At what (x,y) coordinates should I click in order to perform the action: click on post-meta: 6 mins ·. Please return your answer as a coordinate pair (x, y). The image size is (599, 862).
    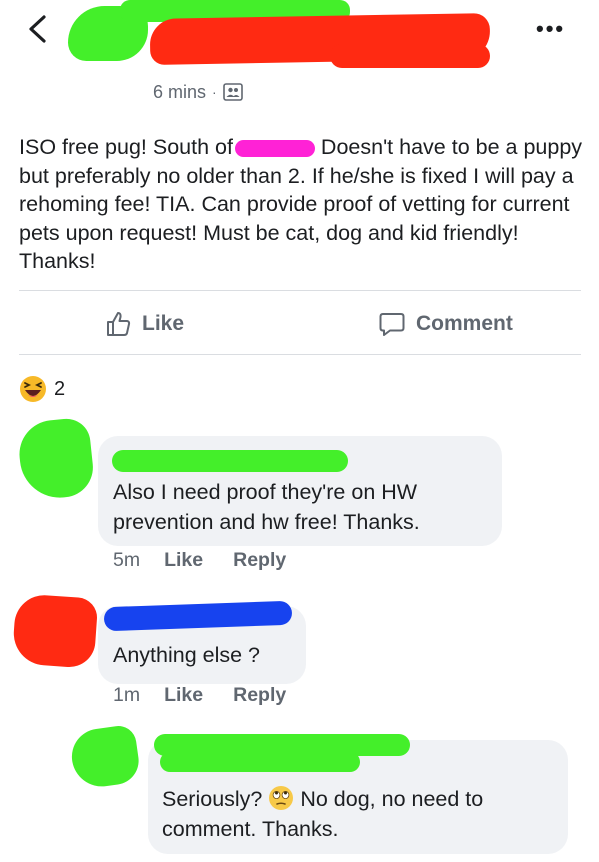
    Looking at the image, I should click on (198, 92).